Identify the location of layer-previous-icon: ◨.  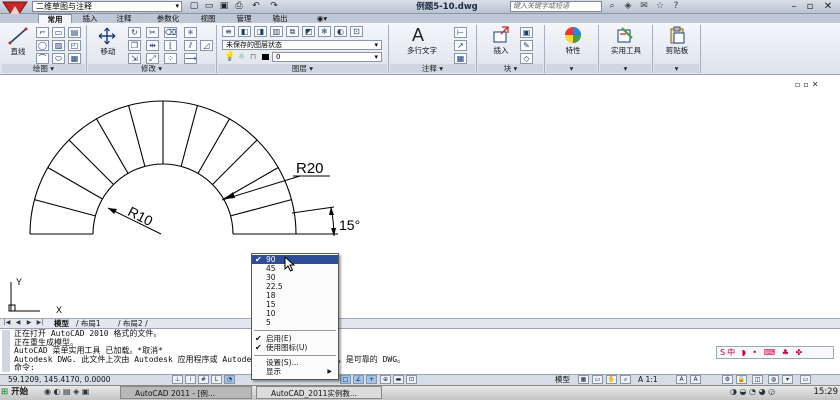
(260, 31).